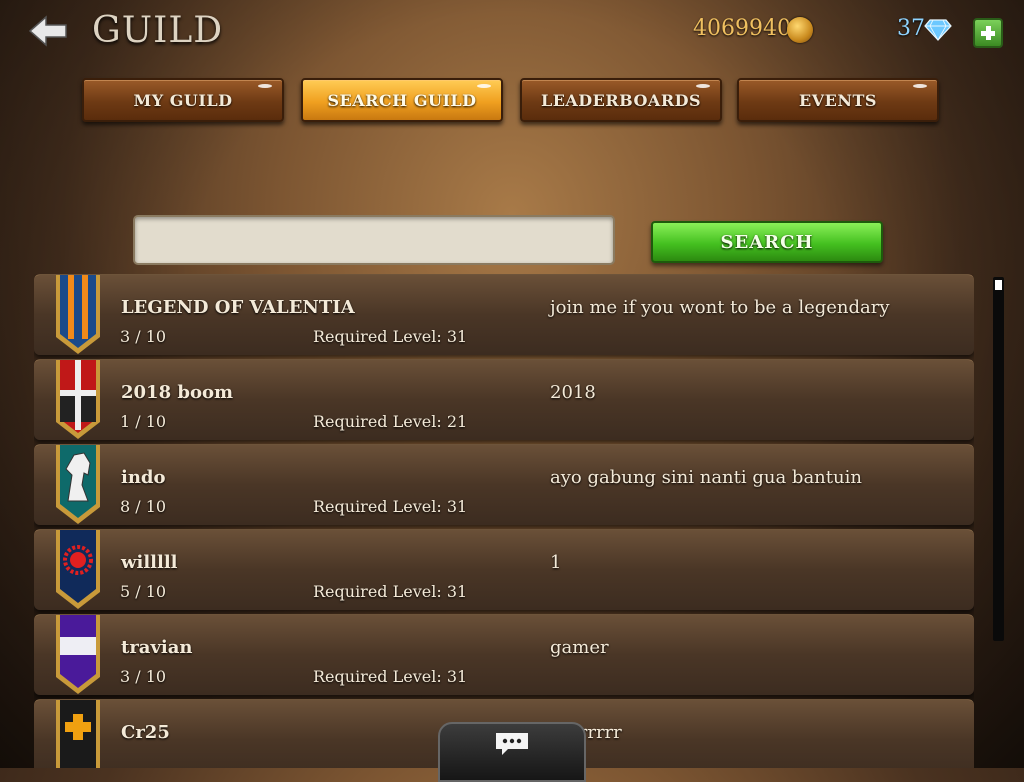  I want to click on guild-row: 2018 boom 1 / 10 Required Level: 21 2018, so click(504, 399).